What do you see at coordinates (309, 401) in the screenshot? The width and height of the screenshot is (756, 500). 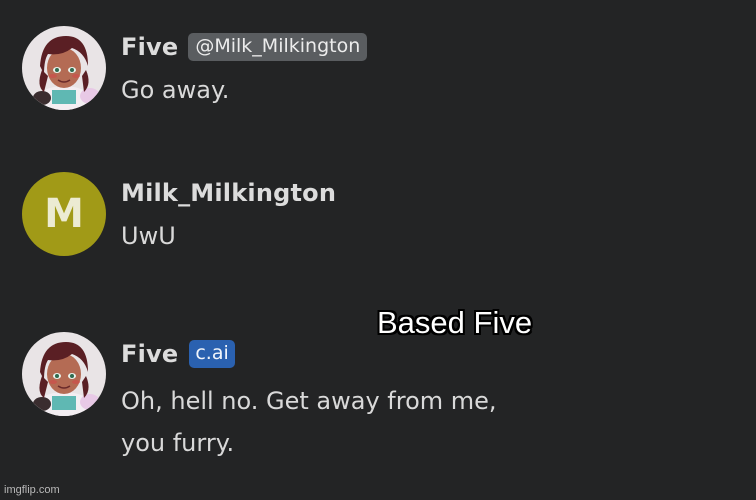 I see `message-line: Oh, hell no. Get away from me,` at bounding box center [309, 401].